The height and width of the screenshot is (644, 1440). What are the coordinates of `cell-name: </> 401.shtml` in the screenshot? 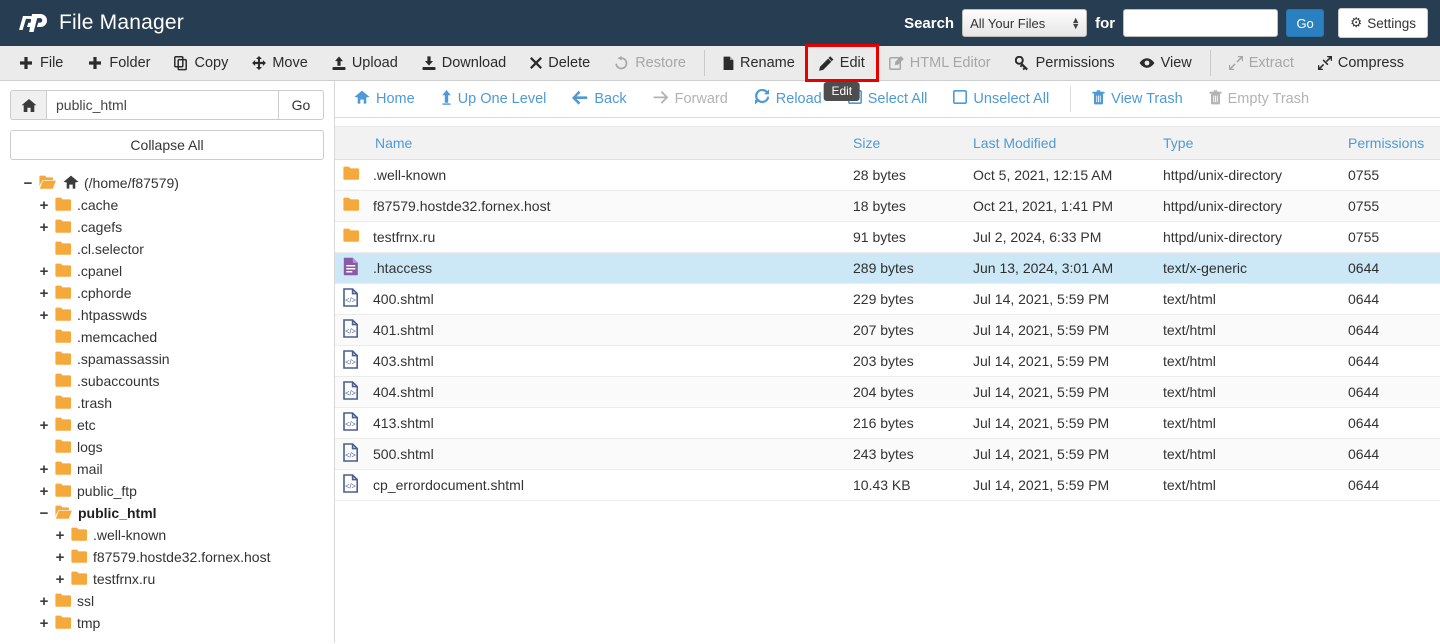 It's located at (590, 330).